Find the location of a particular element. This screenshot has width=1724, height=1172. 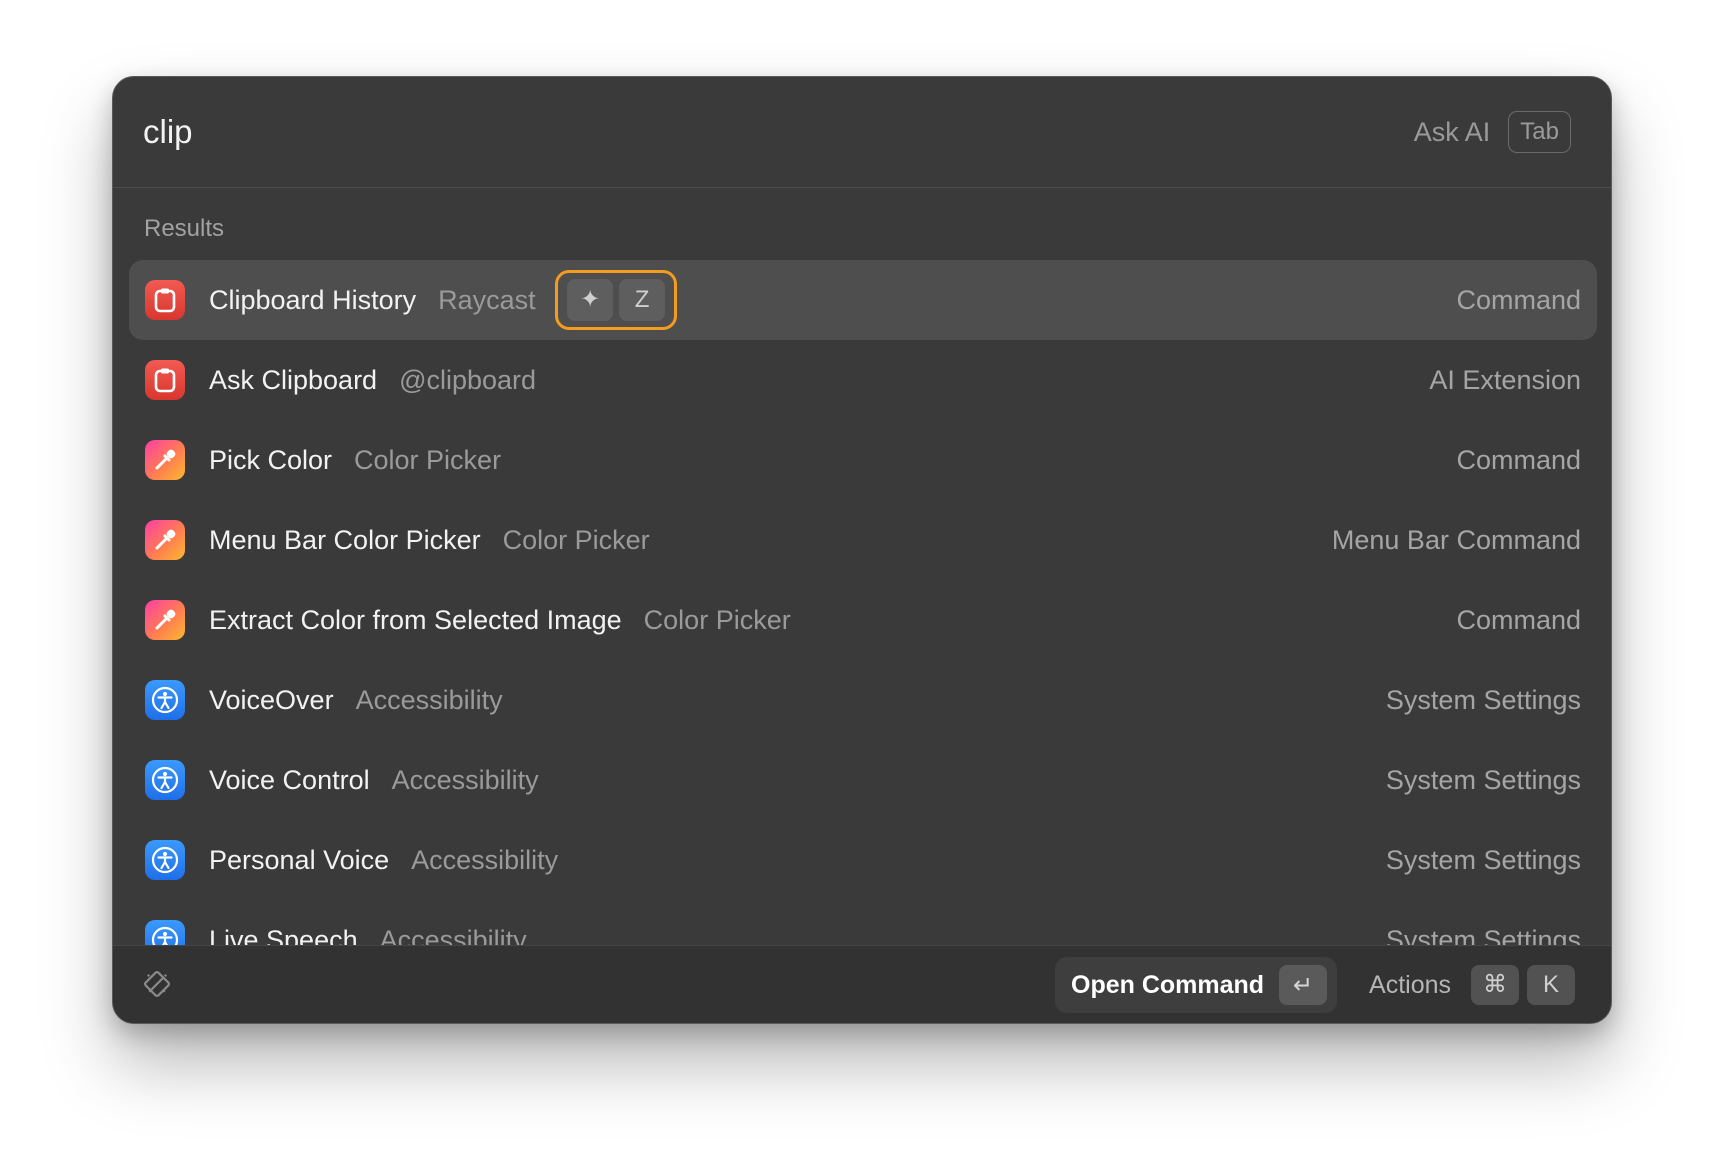

raycast-logo-icon is located at coordinates (157, 984).